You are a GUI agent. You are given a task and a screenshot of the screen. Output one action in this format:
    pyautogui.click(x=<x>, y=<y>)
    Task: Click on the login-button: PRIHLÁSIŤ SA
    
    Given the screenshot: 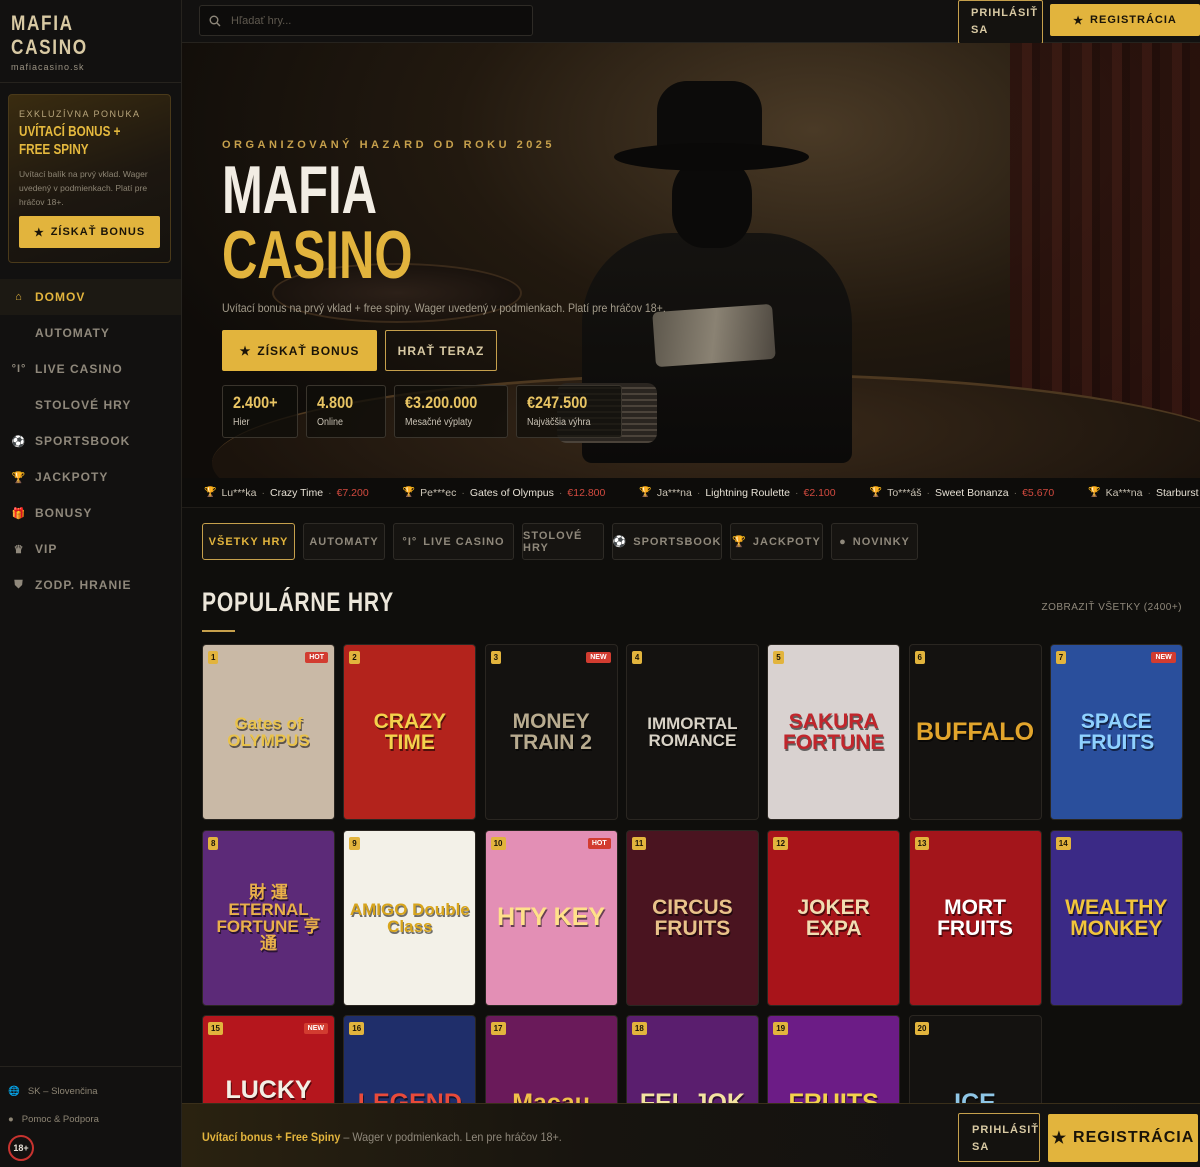 What is the action you would take?
    pyautogui.click(x=1000, y=22)
    